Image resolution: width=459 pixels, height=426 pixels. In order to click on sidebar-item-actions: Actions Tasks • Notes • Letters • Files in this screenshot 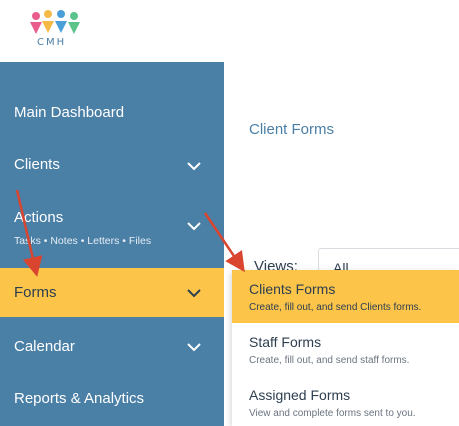, I will do `click(112, 227)`.